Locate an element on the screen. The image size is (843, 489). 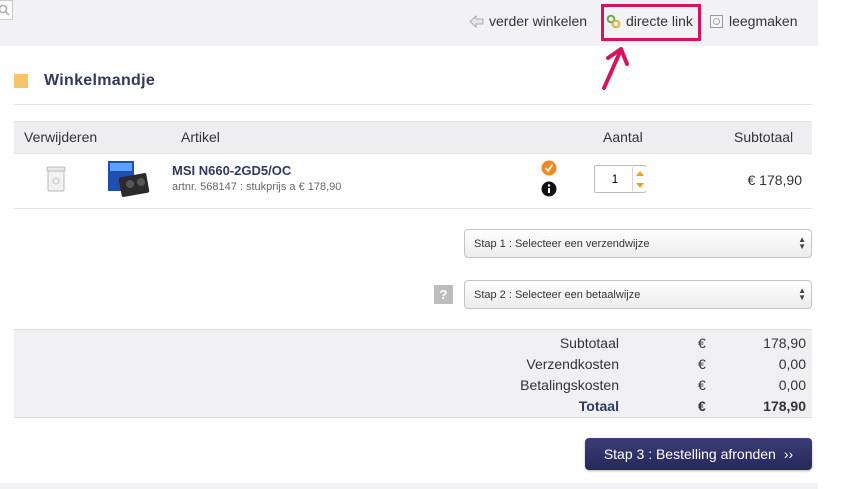
page-heading: Winkelmandje is located at coordinates (84, 81).